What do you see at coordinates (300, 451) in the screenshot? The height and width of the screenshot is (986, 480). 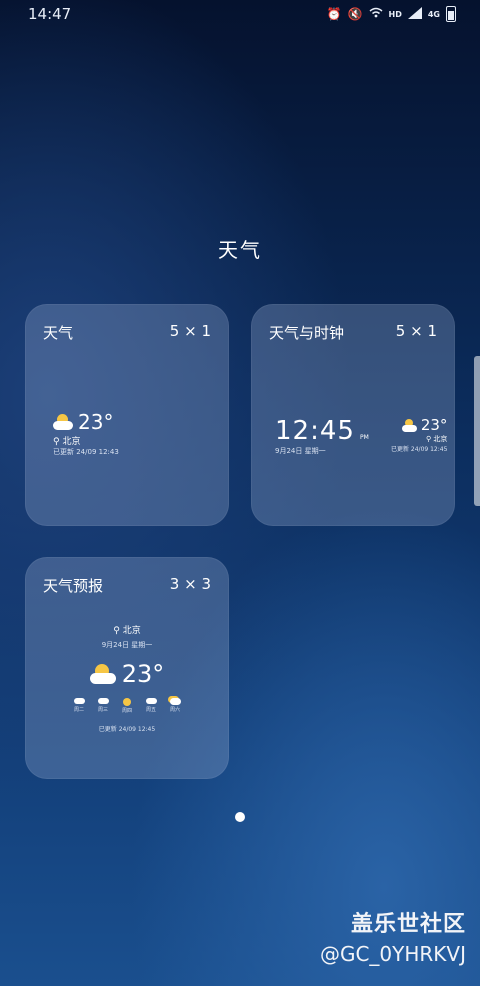 I see `clock-date: 9月24日 星期一` at bounding box center [300, 451].